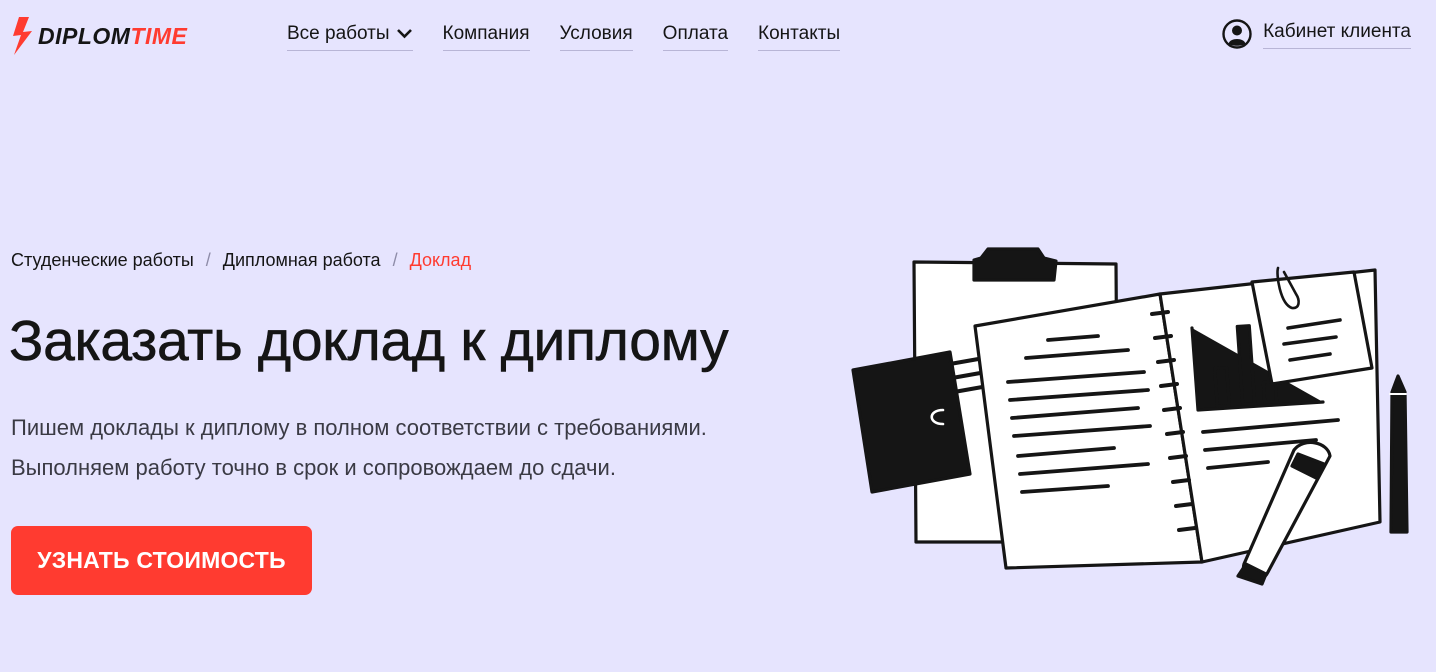 Image resolution: width=1436 pixels, height=672 pixels. Describe the element at coordinates (1399, 454) in the screenshot. I see `pen-icon` at that location.